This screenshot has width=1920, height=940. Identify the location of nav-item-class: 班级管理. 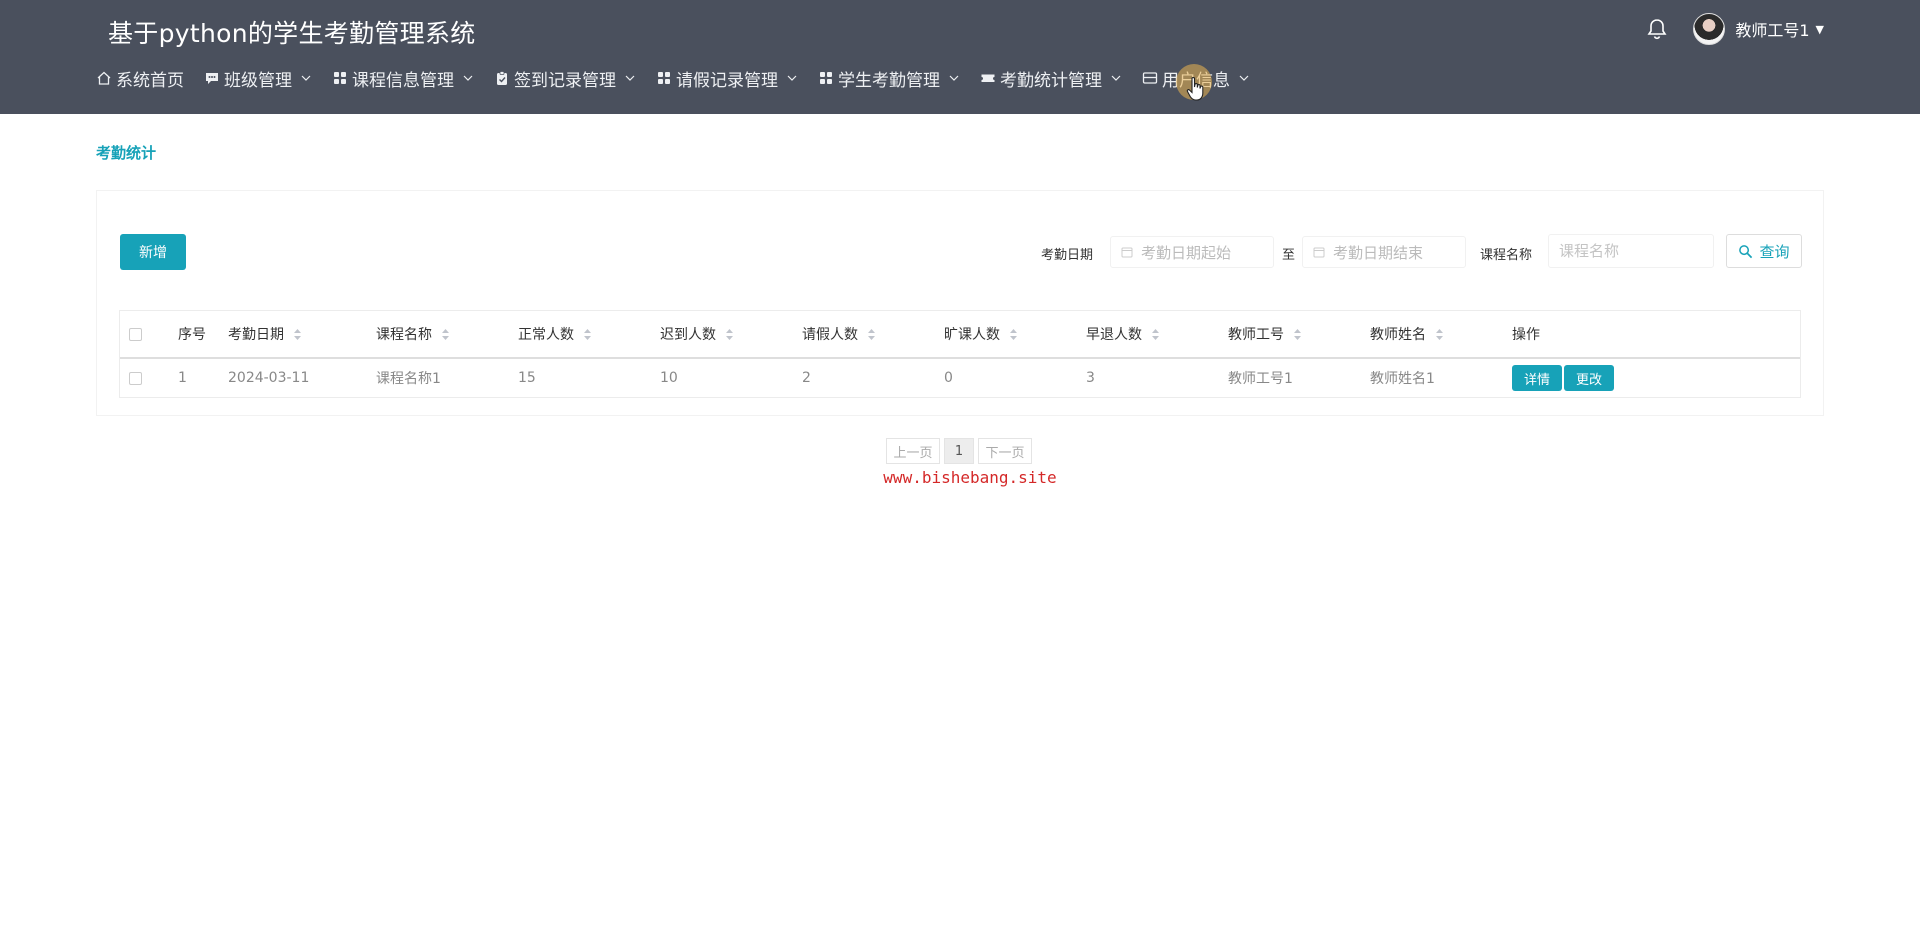
(258, 78).